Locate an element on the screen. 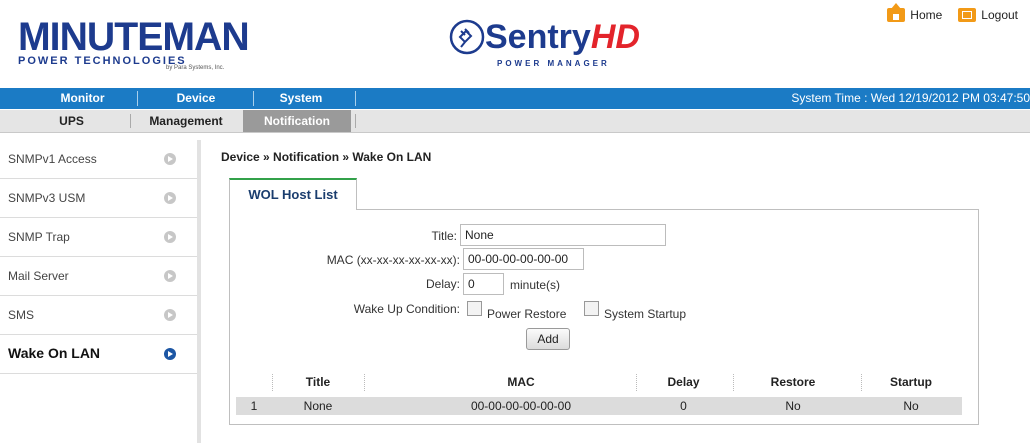 The width and height of the screenshot is (1030, 443). mac-label: MAC (xx-xx-xx-xx-xx-xx): is located at coordinates (393, 260).